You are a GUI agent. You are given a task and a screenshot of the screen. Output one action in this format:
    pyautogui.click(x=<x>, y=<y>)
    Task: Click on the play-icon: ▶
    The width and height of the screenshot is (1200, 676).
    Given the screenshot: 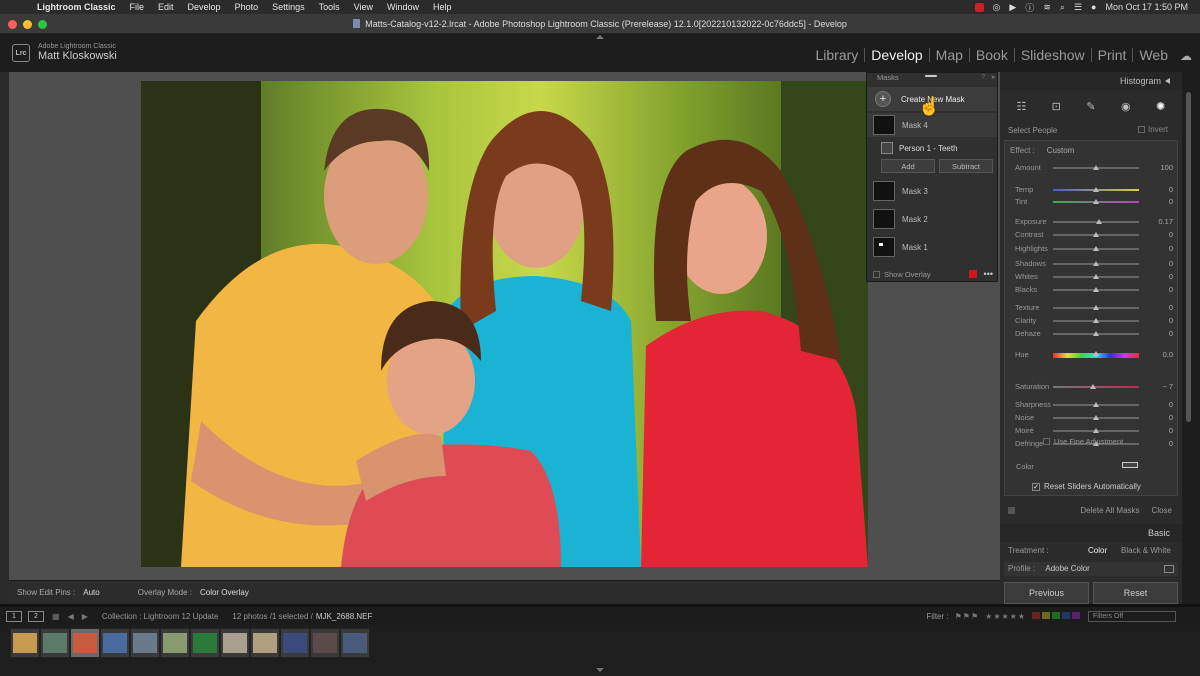 What is the action you would take?
    pyautogui.click(x=1012, y=7)
    